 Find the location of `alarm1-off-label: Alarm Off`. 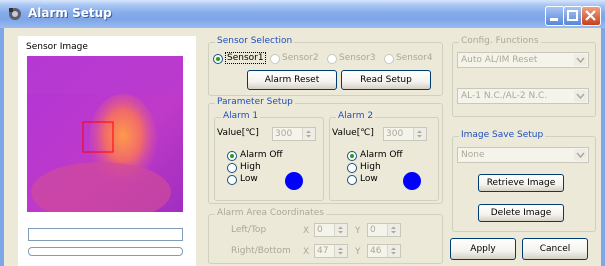

alarm1-off-label: Alarm Off is located at coordinates (261, 155).